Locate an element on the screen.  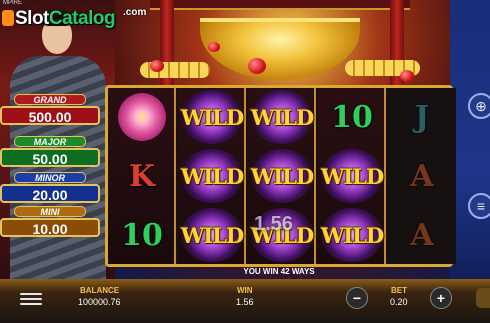
reel-3: WILD WILD WILD is located at coordinates (282, 176).